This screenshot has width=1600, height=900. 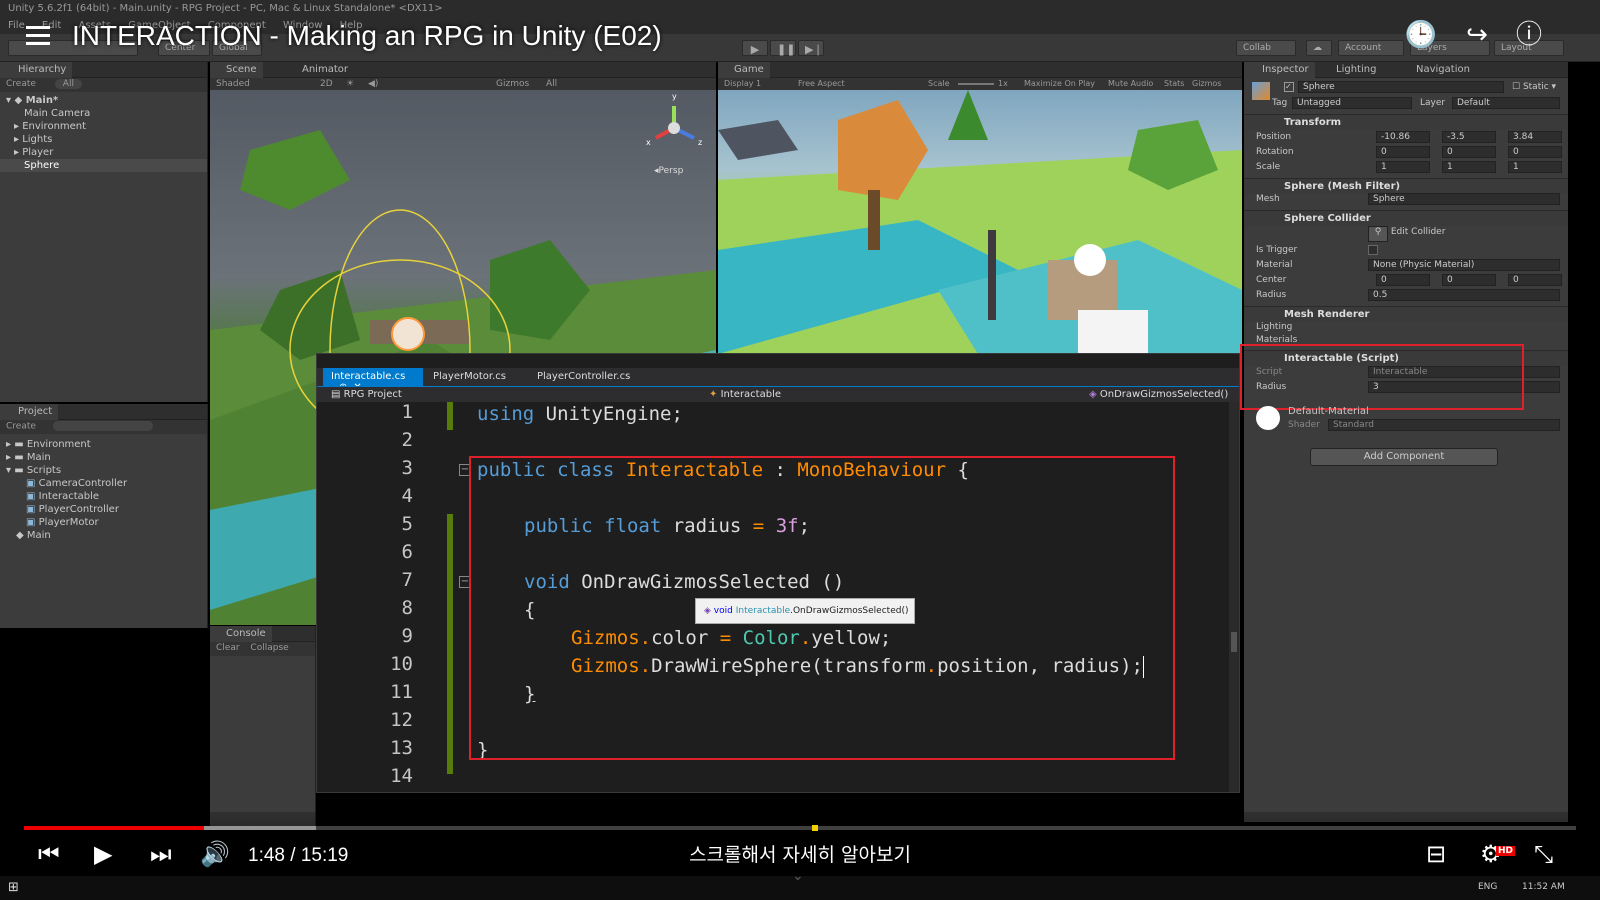 What do you see at coordinates (742, 83) in the screenshot?
I see `display-dropdown: Display 1` at bounding box center [742, 83].